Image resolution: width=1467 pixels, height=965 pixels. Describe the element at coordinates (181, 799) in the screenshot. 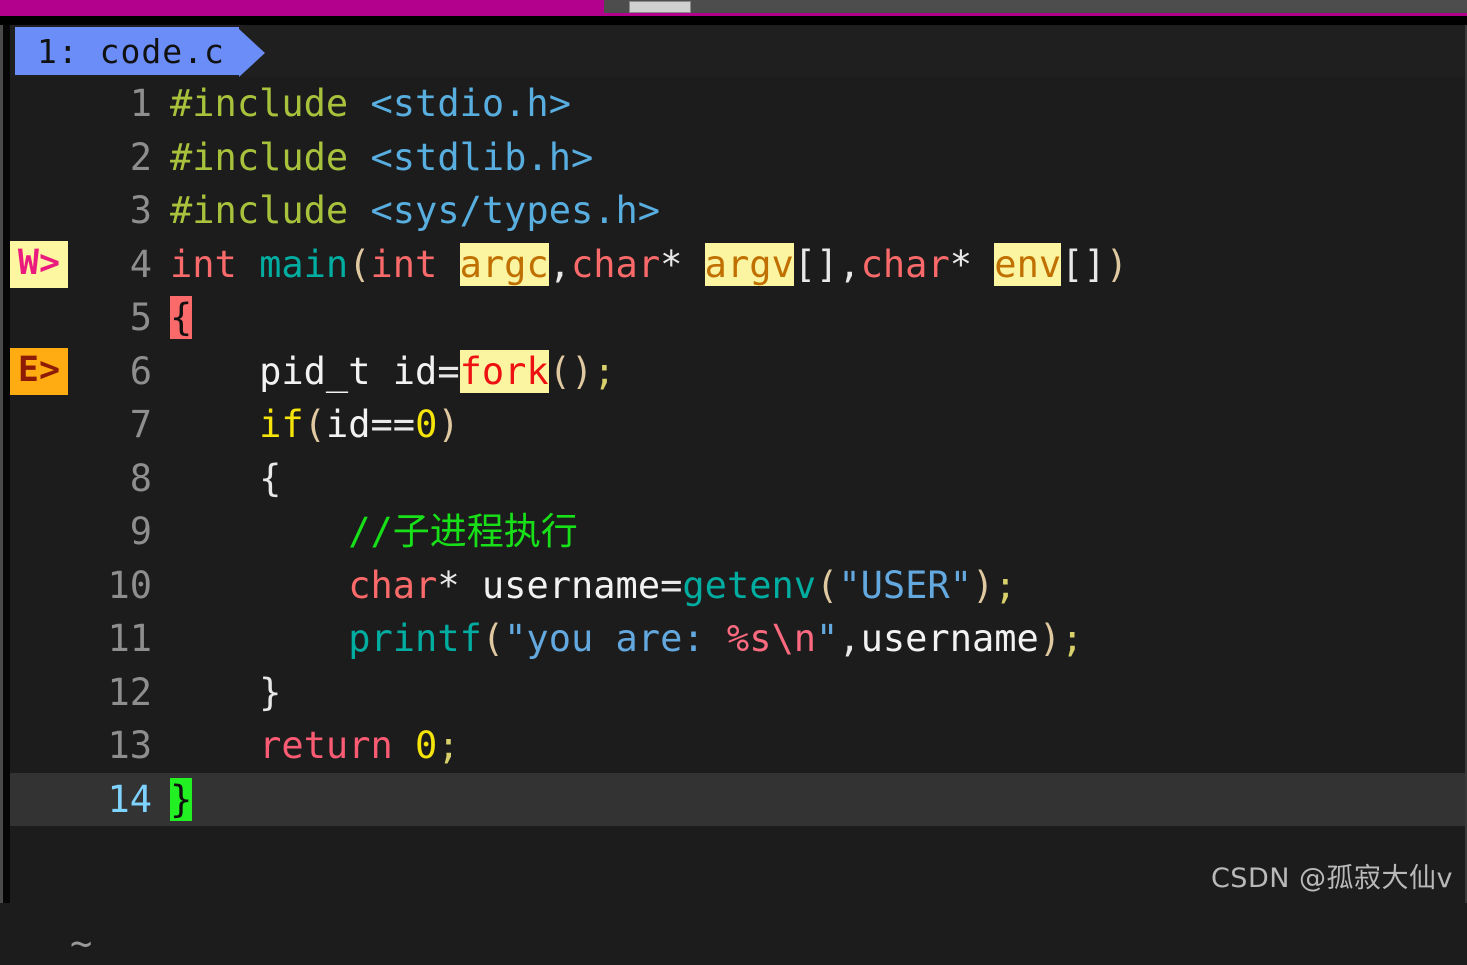

I see `text-cursor: }` at that location.